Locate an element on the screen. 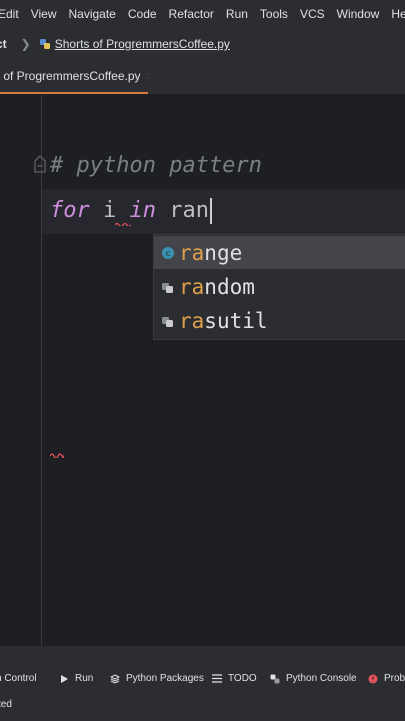  menu-window: Window is located at coordinates (358, 14).